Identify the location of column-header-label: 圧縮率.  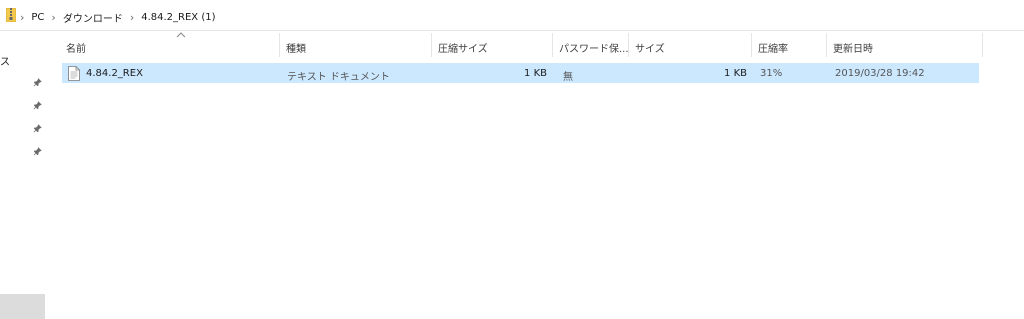
(773, 49).